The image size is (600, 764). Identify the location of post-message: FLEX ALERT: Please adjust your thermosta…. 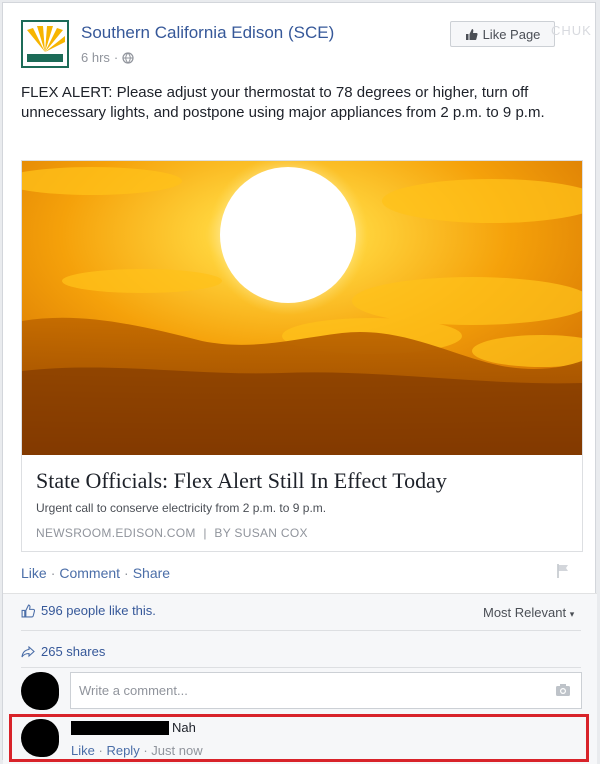
(283, 102).